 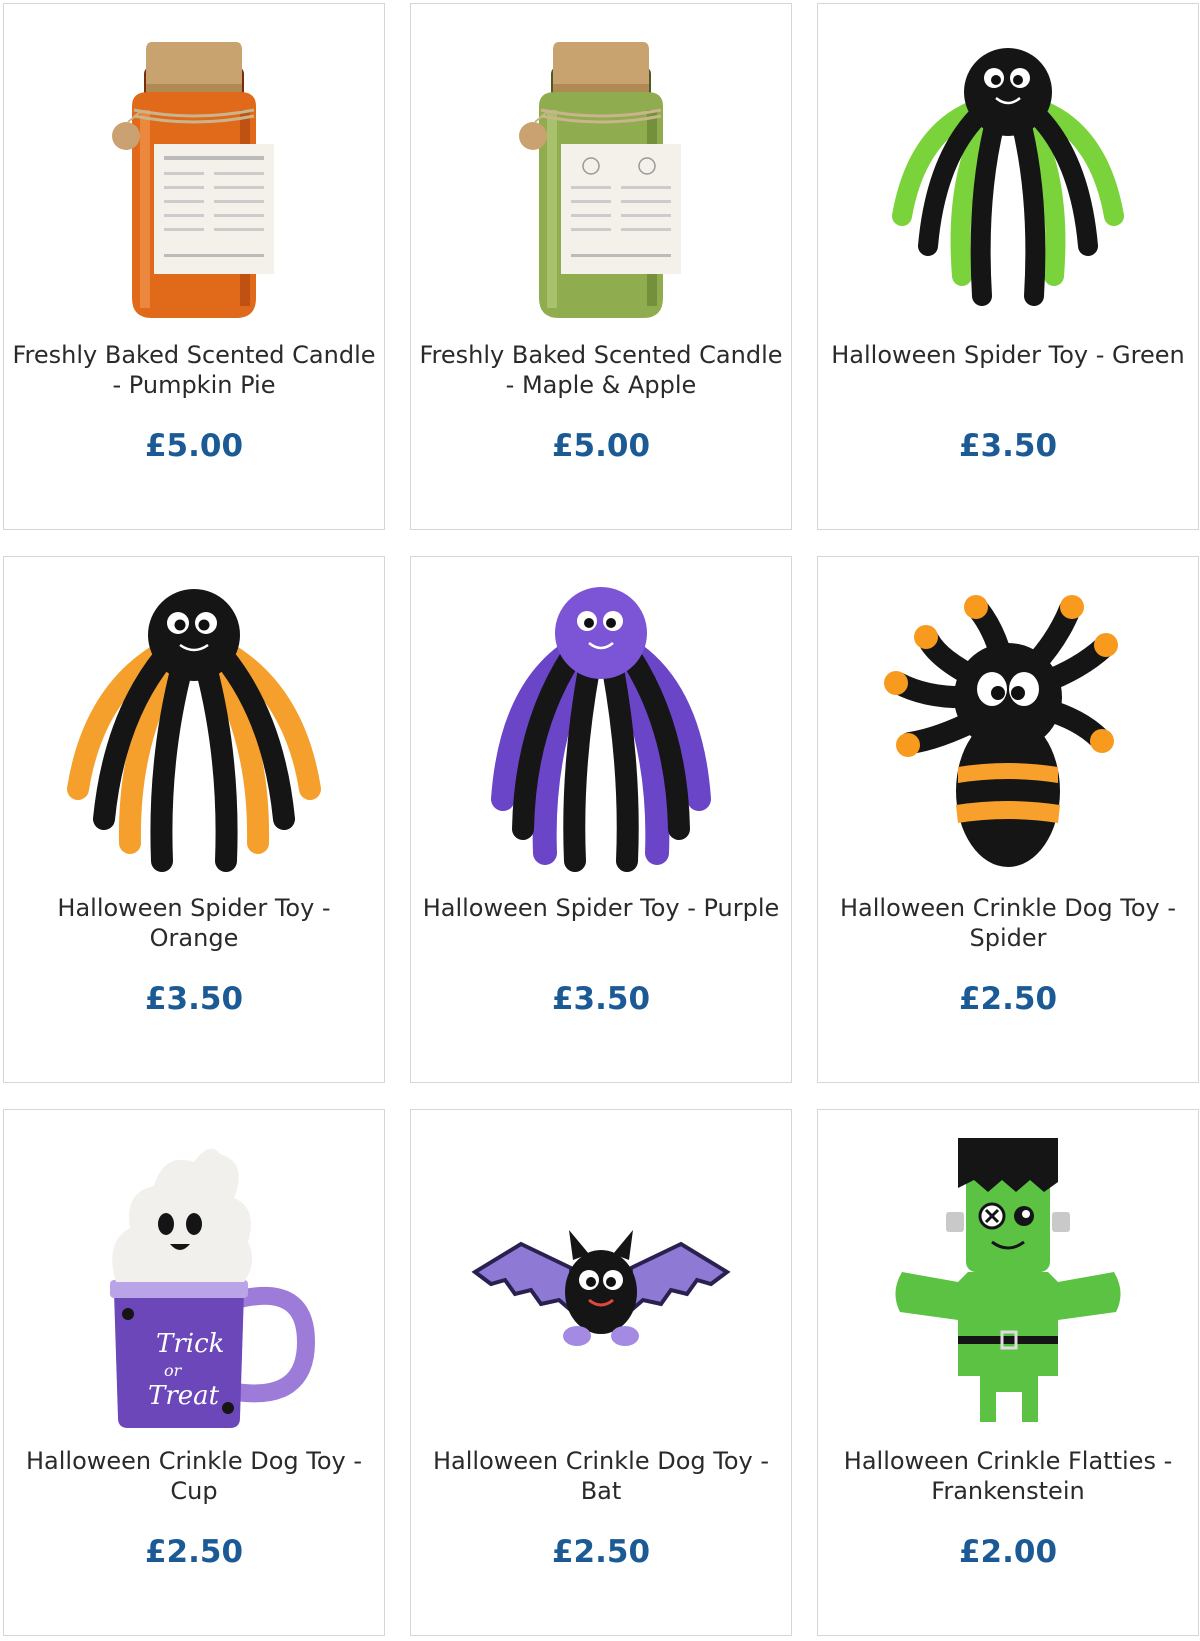 What do you see at coordinates (601, 908) in the screenshot?
I see `product-title: Halloween Spider Toy - Purple` at bounding box center [601, 908].